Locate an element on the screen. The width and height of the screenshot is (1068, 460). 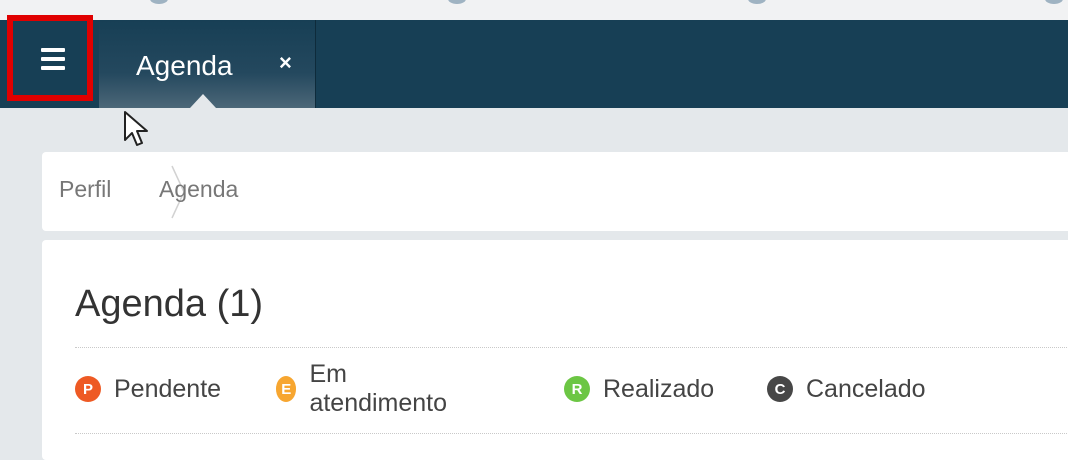
legend-item-pendente: P Pendente is located at coordinates (148, 389).